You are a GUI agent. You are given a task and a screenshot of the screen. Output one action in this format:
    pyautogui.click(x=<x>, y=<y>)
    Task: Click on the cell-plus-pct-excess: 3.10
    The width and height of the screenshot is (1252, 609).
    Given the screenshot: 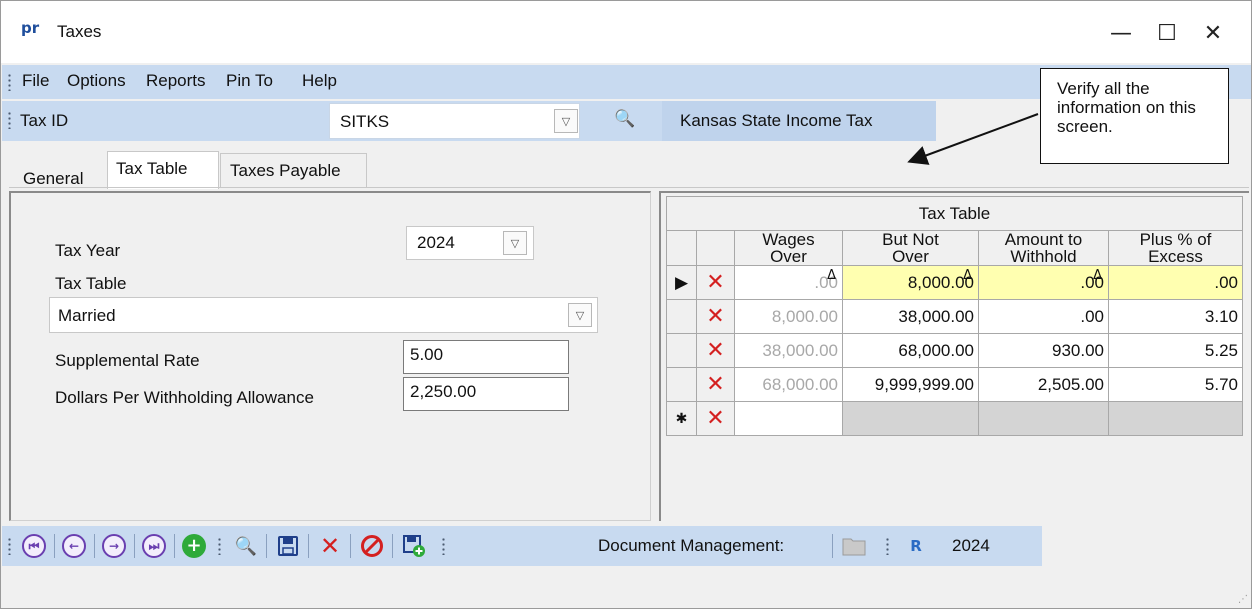 What is the action you would take?
    pyautogui.click(x=1175, y=316)
    